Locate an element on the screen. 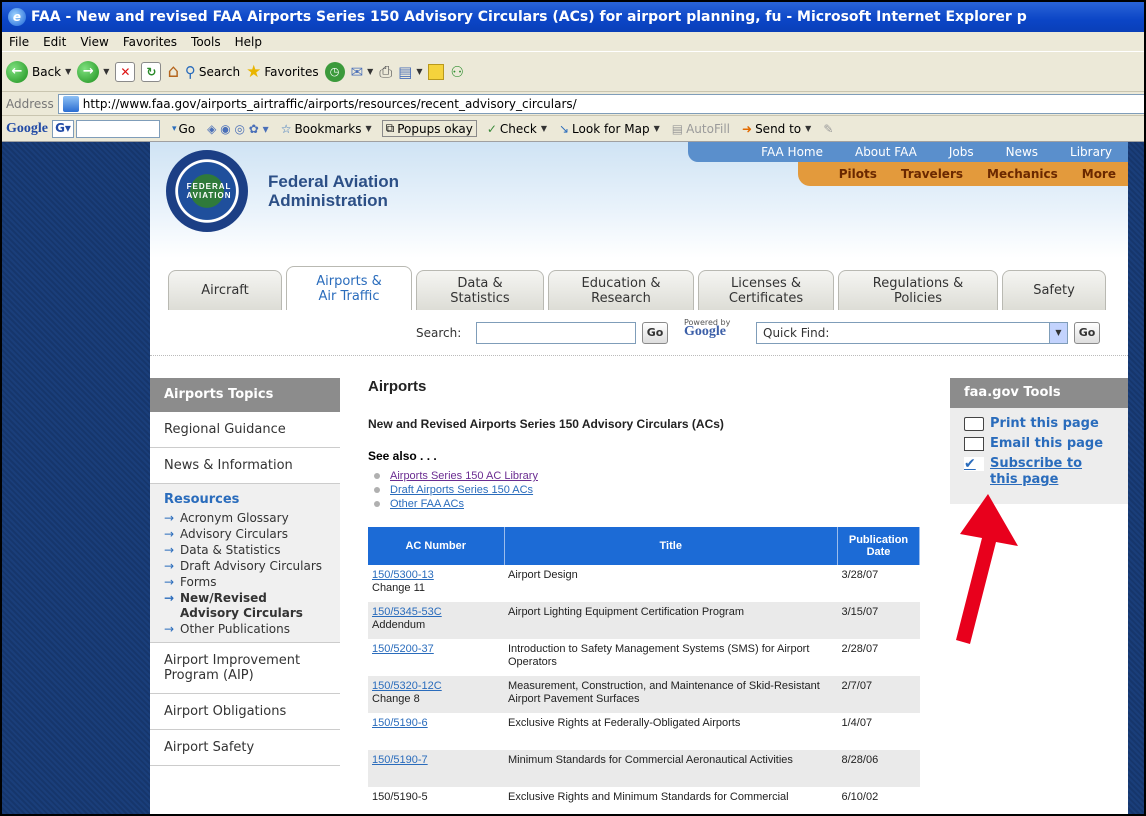  highlight-button: ✎ is located at coordinates (828, 129).